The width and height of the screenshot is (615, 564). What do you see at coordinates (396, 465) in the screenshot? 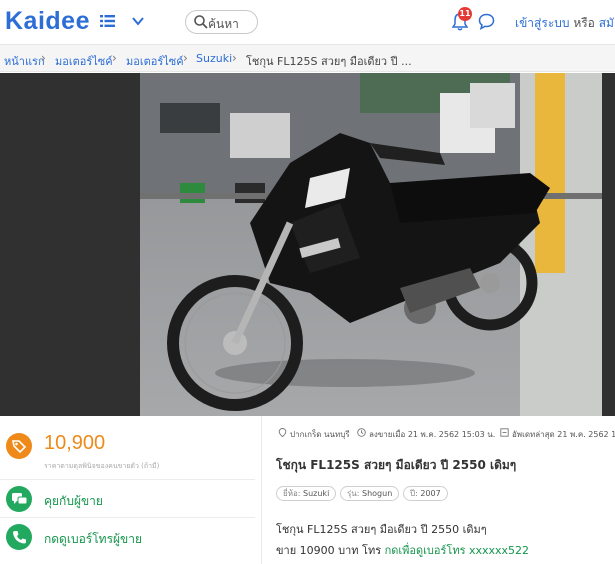
I see `listing-title: โชกุน FL125S สวยๆ มือเดียว ปี 2550 เดิมๆ` at bounding box center [396, 465].